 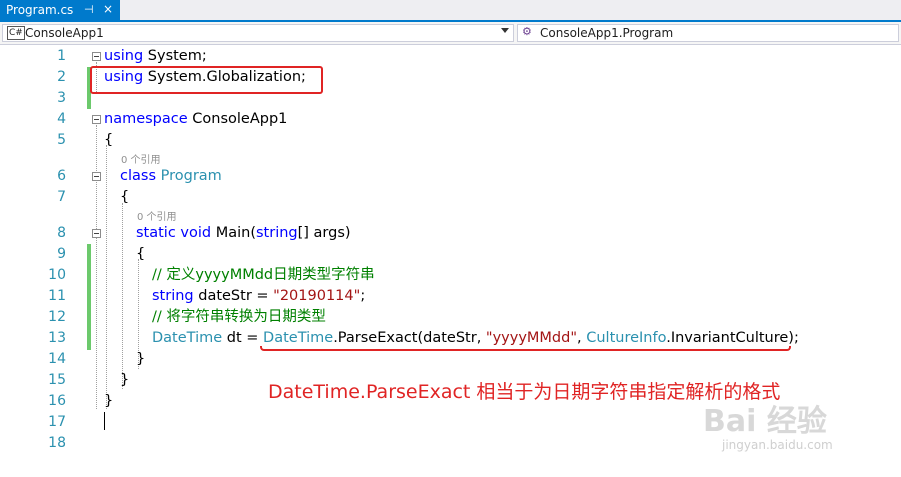 I want to click on change-marker, so click(x=89, y=297).